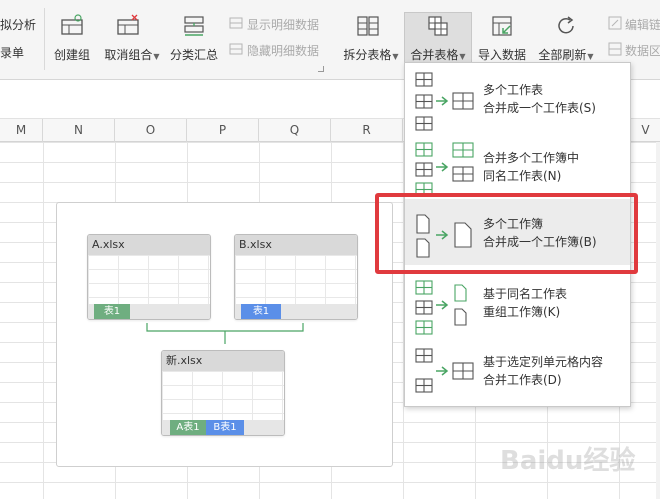 Image resolution: width=660 pixels, height=499 pixels. I want to click on ribbon-partial-label-2: 录单, so click(12, 52).